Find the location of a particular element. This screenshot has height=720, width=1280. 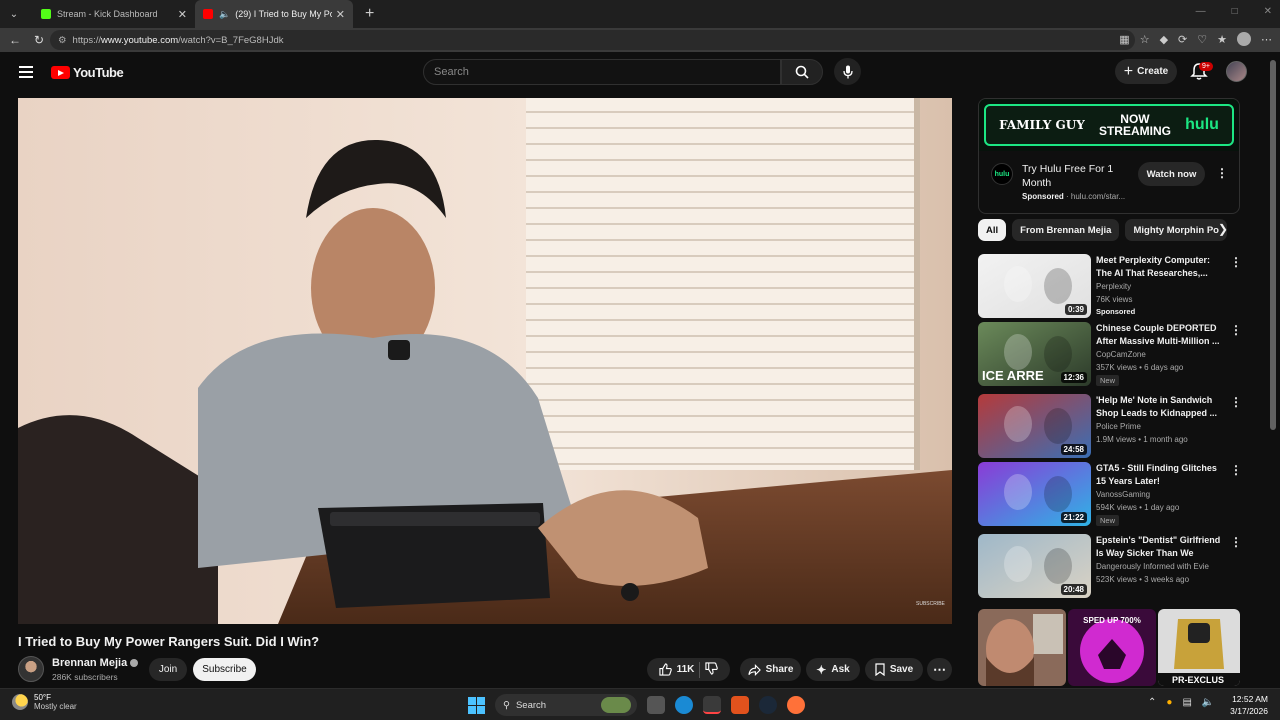

reload-icon: ↻ is located at coordinates (39, 40).